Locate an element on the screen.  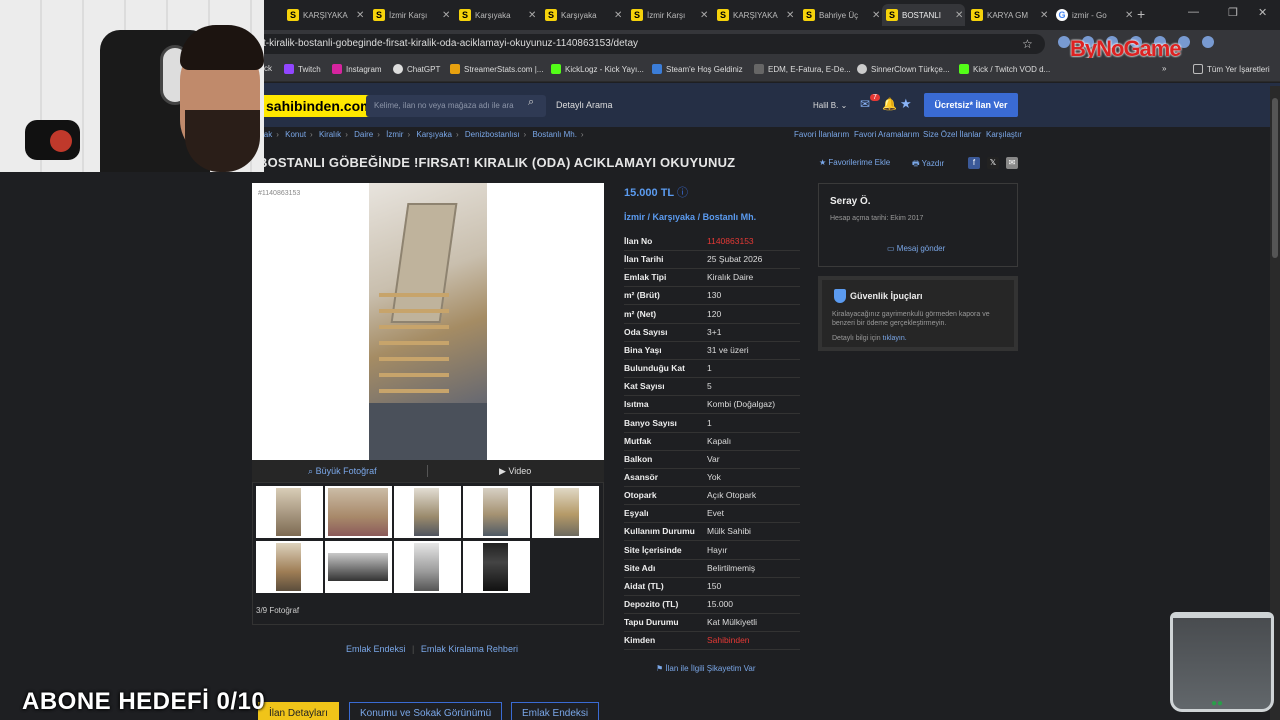
location-link: Karşıyaka is located at coordinates (674, 217).